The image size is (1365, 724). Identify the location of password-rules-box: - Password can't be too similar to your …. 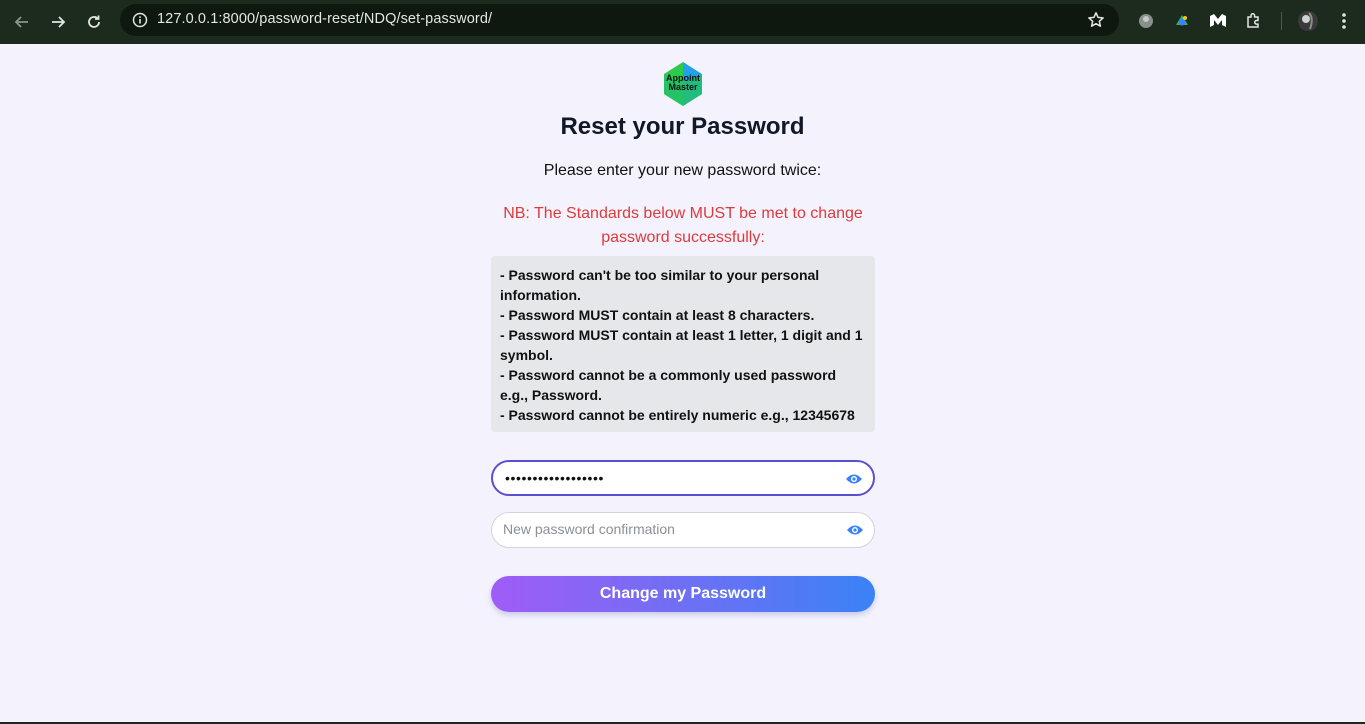
(683, 344).